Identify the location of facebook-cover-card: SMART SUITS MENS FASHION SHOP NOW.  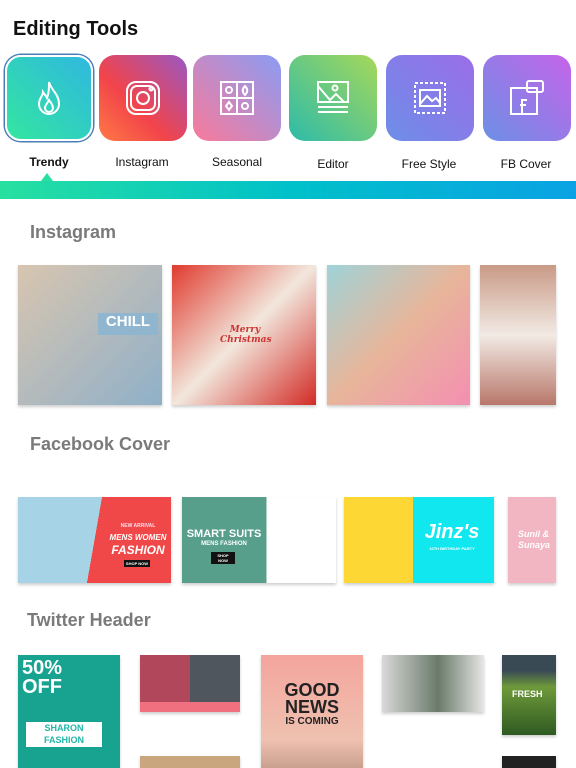
(259, 540).